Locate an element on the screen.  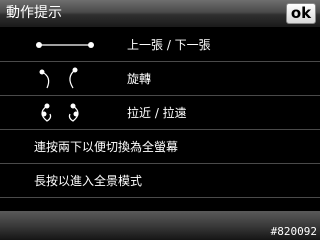
list-item-long-press: 長按以進入全景模式 is located at coordinates (160, 181).